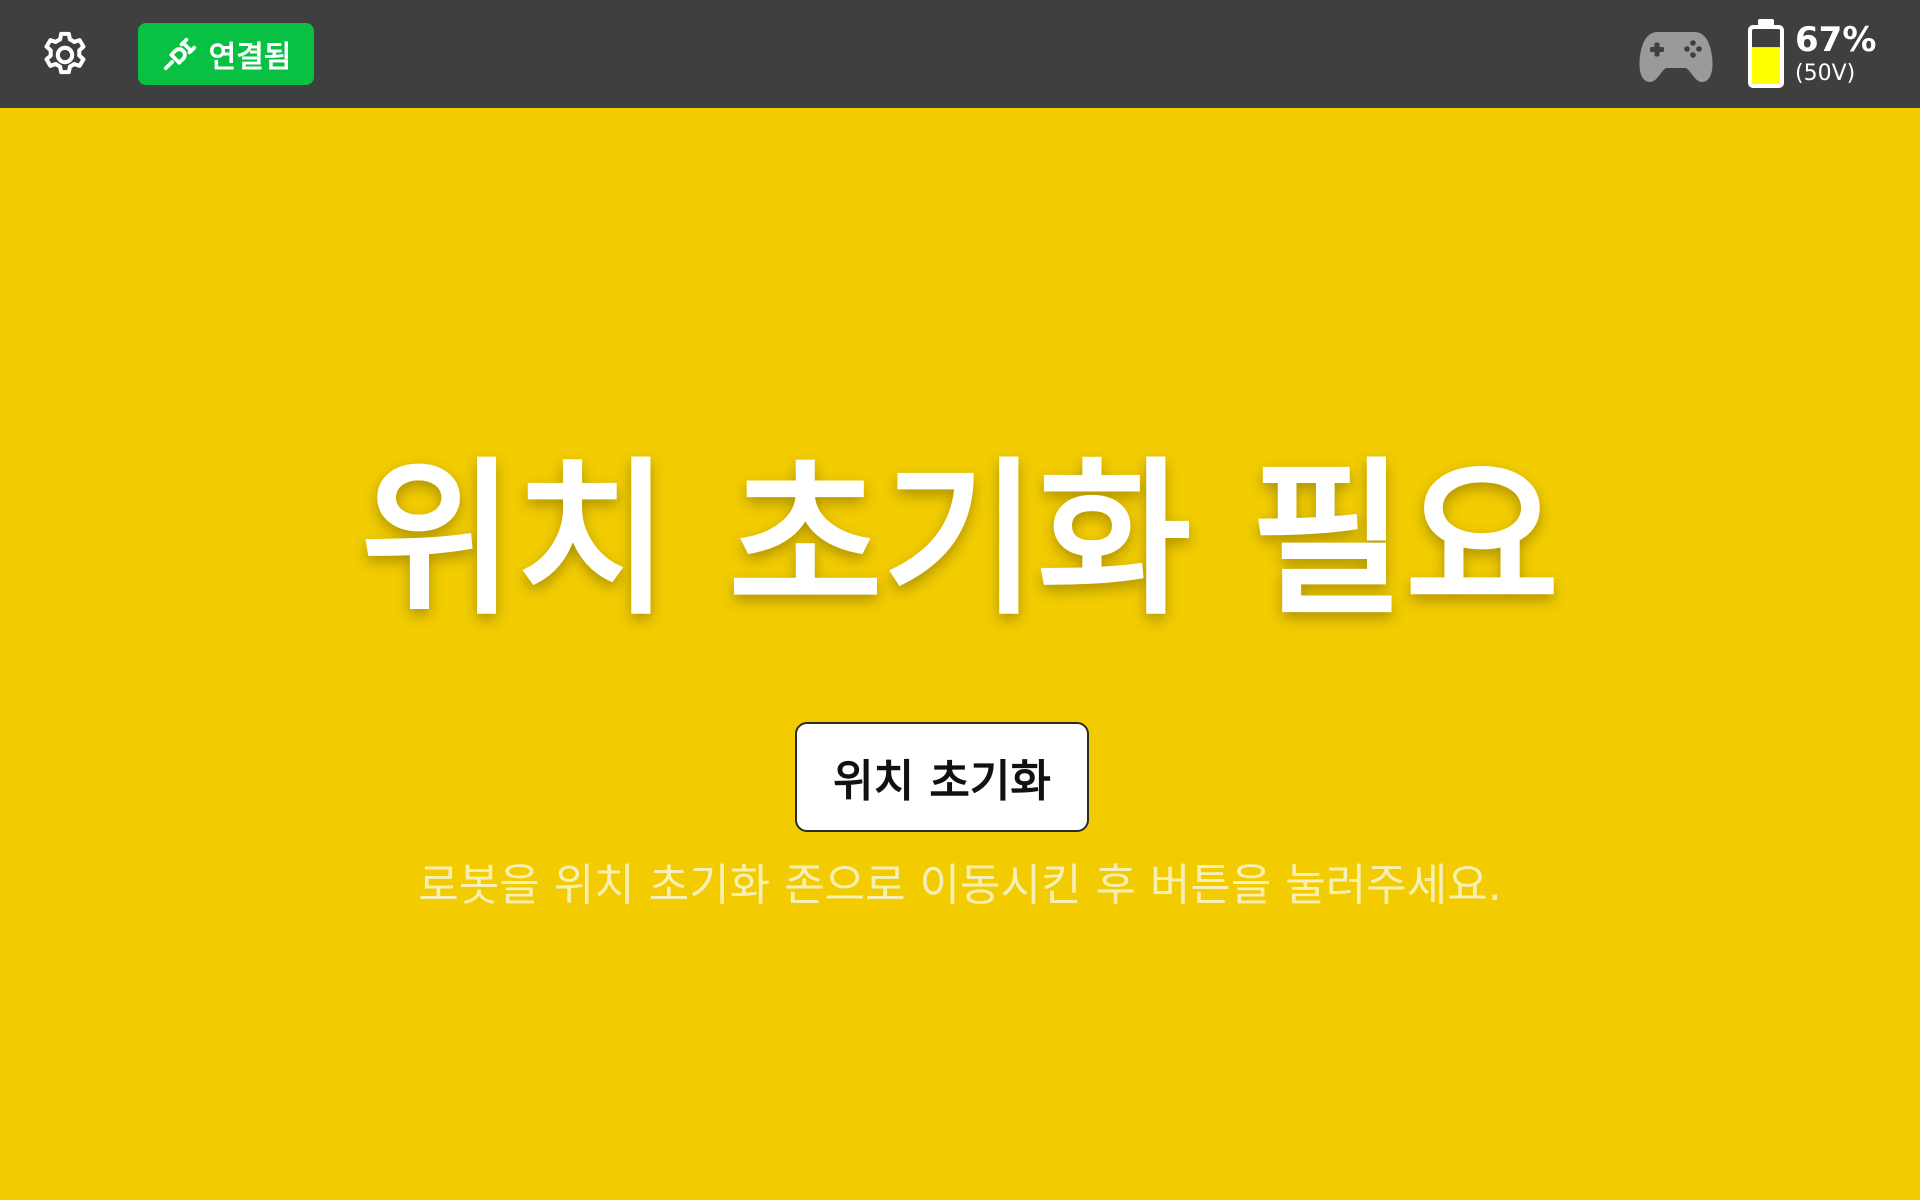  I want to click on init-position-button: 위치 초기화, so click(942, 777).